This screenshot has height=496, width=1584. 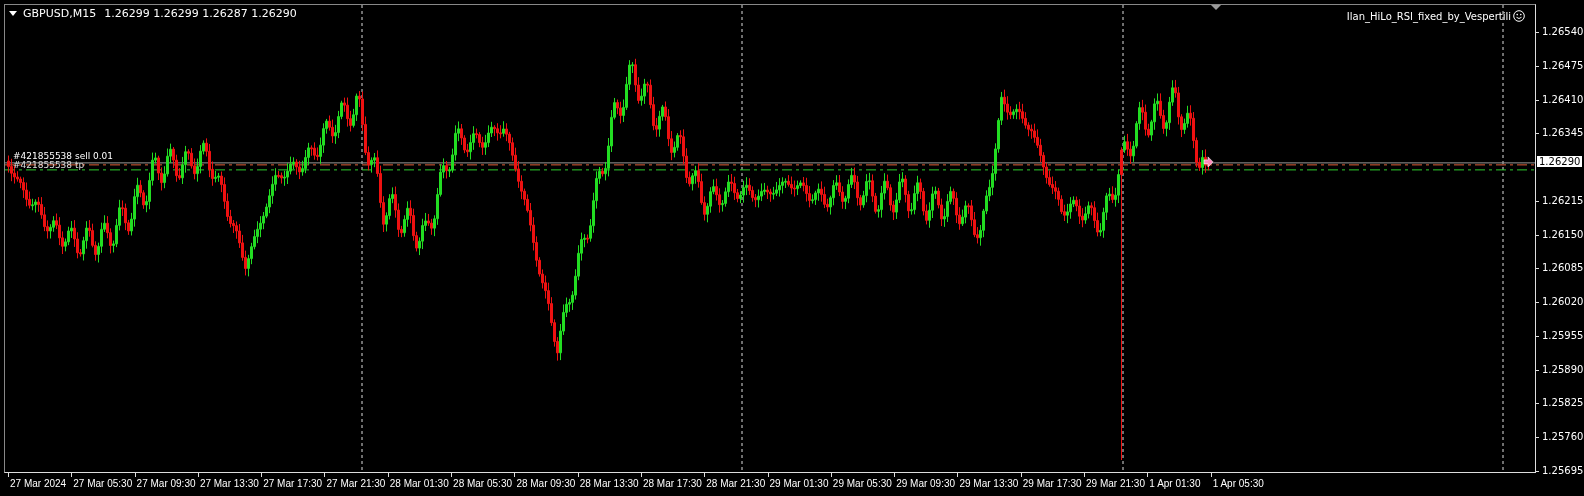 I want to click on smiley-icon, so click(x=1519, y=16).